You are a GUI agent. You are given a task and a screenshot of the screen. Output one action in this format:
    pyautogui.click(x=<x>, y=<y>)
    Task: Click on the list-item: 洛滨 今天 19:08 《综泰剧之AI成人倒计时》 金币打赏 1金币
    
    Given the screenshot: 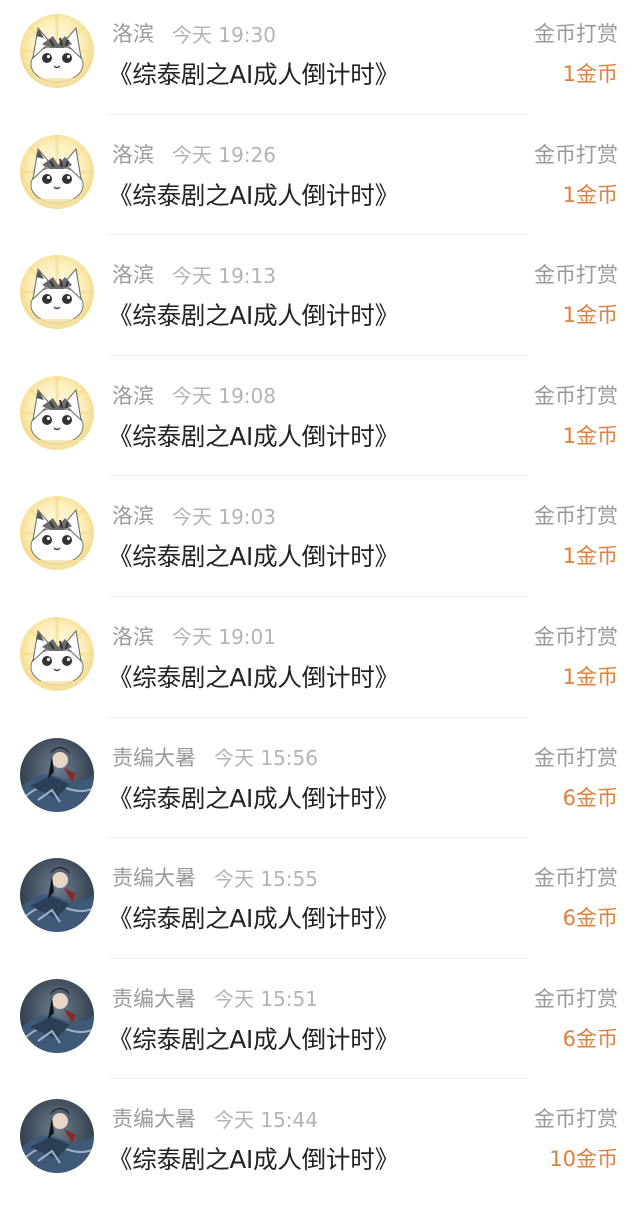 What is the action you would take?
    pyautogui.click(x=320, y=422)
    